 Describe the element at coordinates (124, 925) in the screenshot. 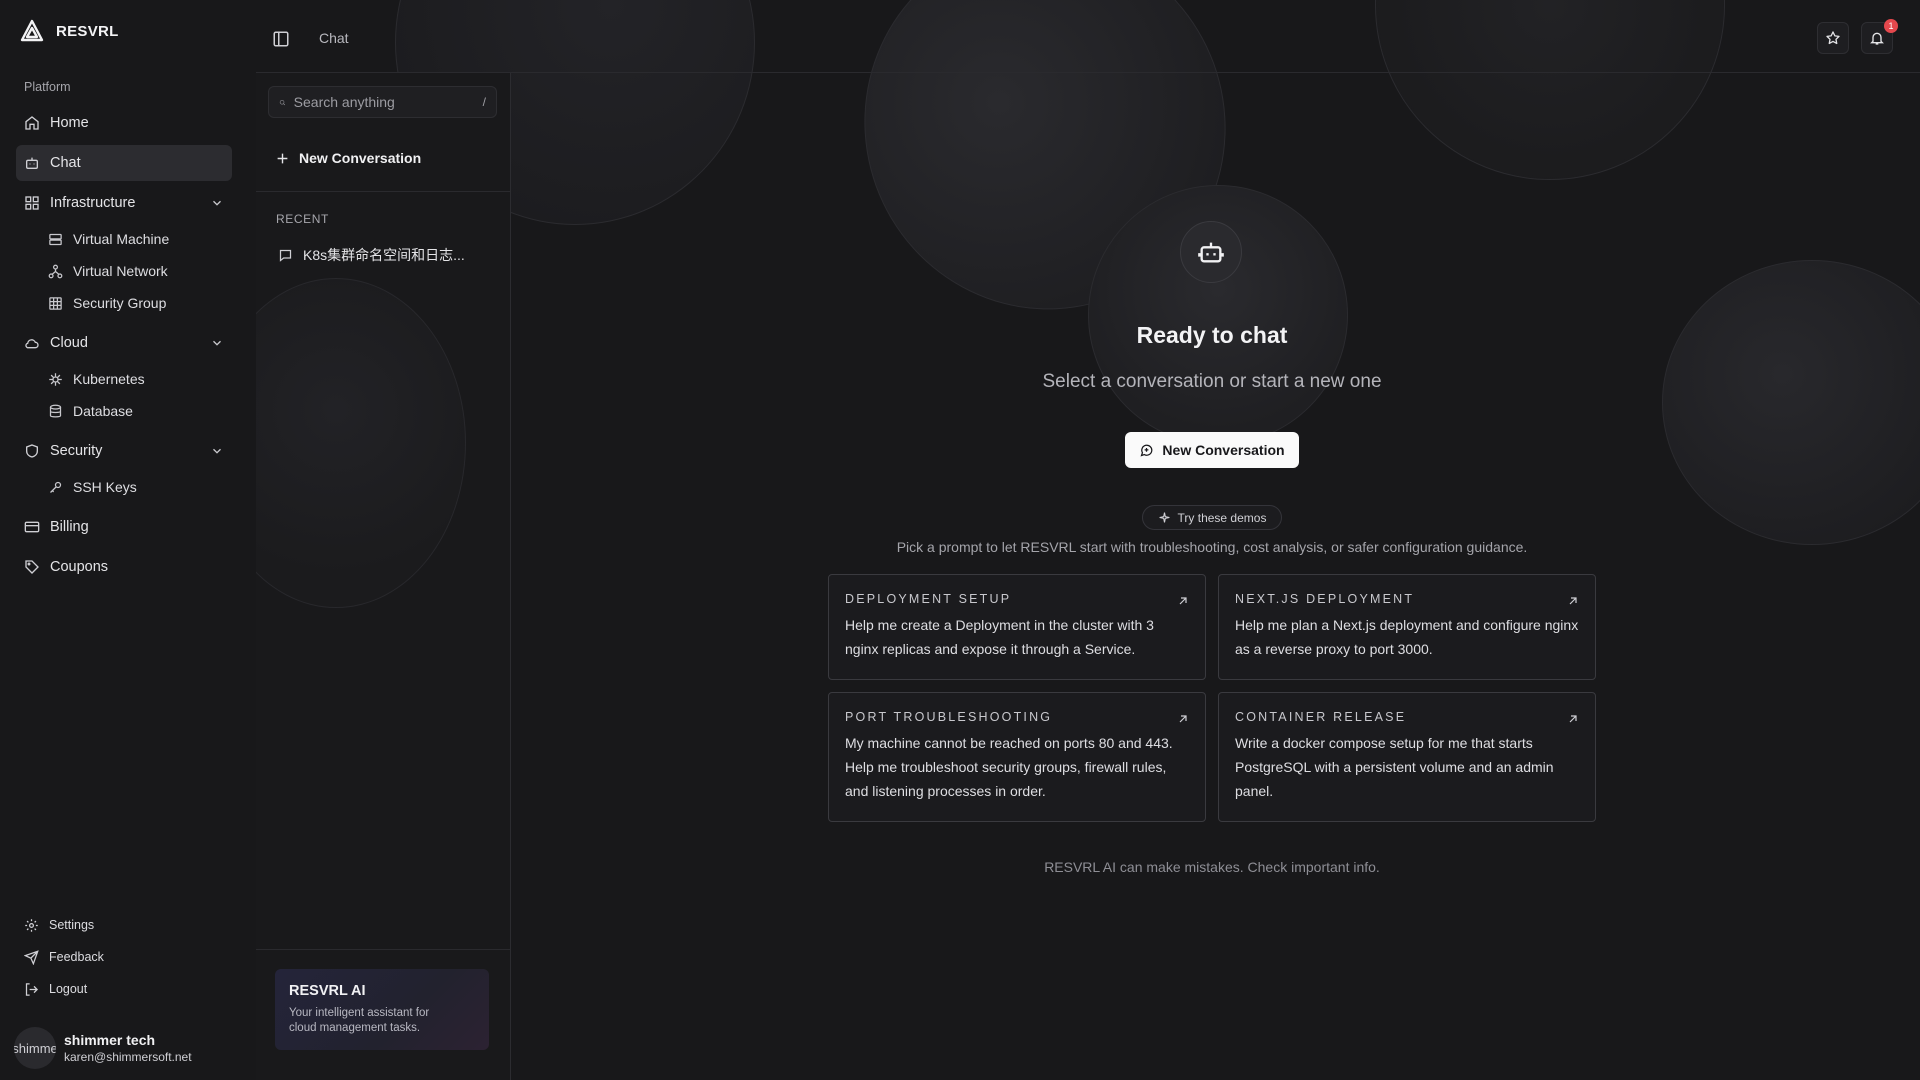

I see `settings-link: Settings` at that location.